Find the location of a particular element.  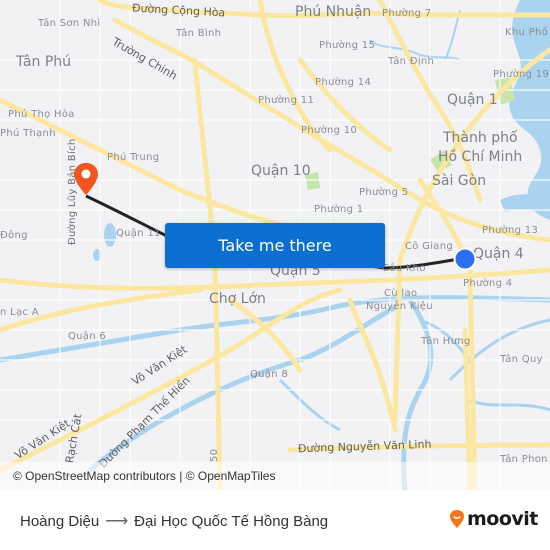

map-label-cu-lao: Cù lao is located at coordinates (401, 293).